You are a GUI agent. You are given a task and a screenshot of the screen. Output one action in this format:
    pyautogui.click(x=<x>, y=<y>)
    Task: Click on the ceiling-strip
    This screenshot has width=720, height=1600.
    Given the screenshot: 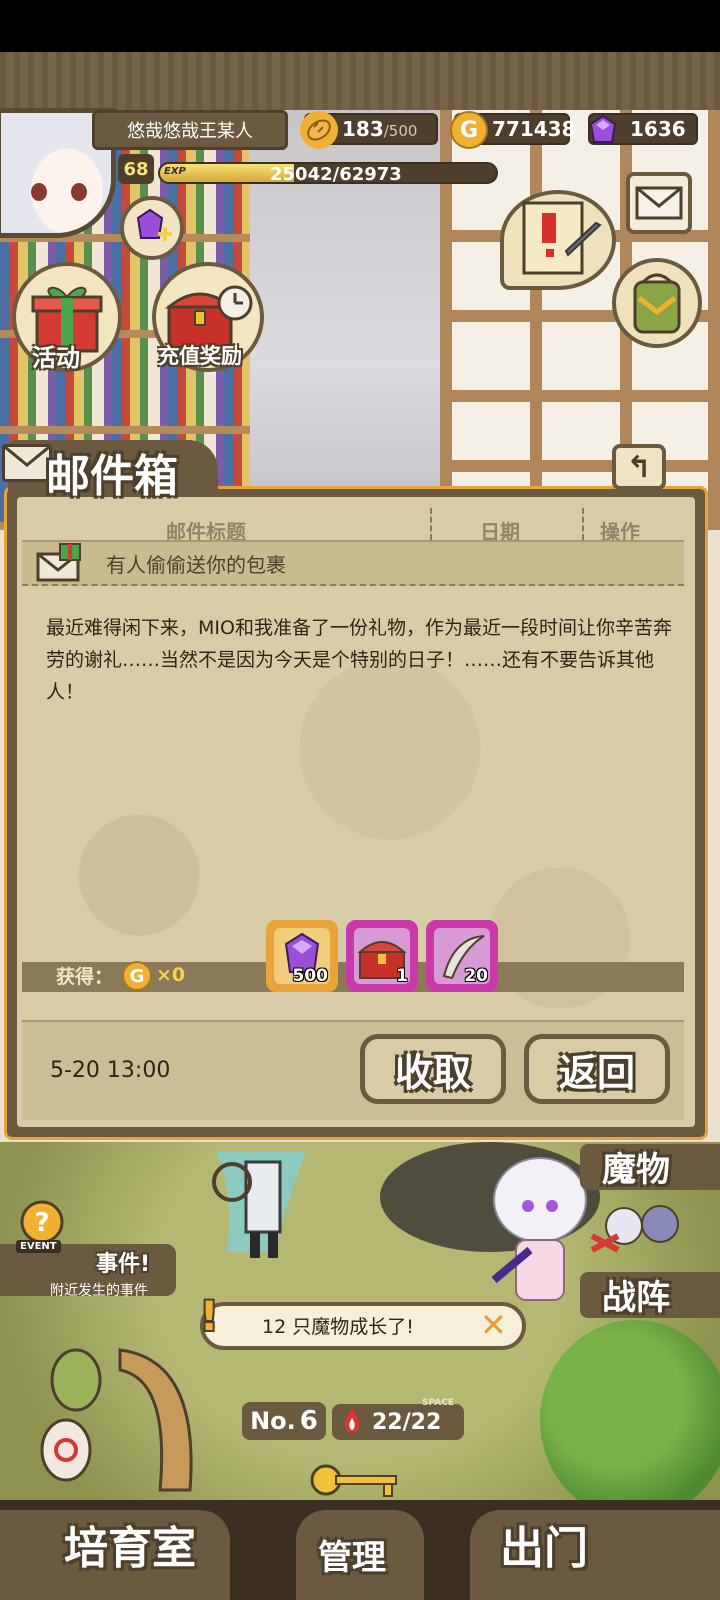 What is the action you would take?
    pyautogui.click(x=360, y=81)
    